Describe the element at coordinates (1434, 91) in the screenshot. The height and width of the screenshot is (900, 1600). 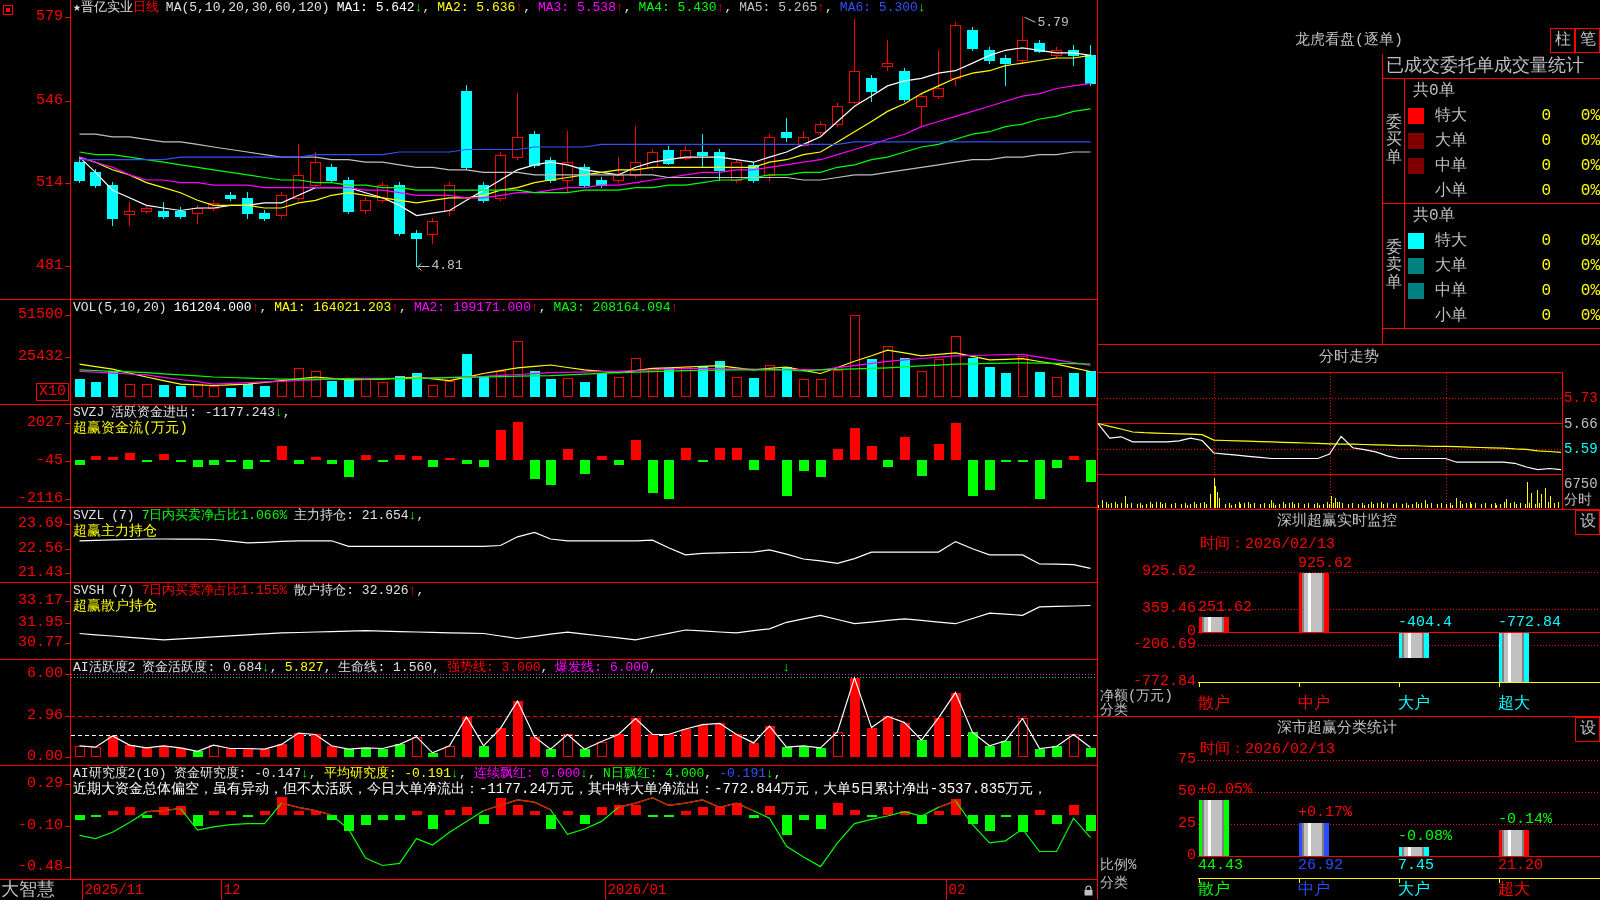
I see `order-total: 共0单` at that location.